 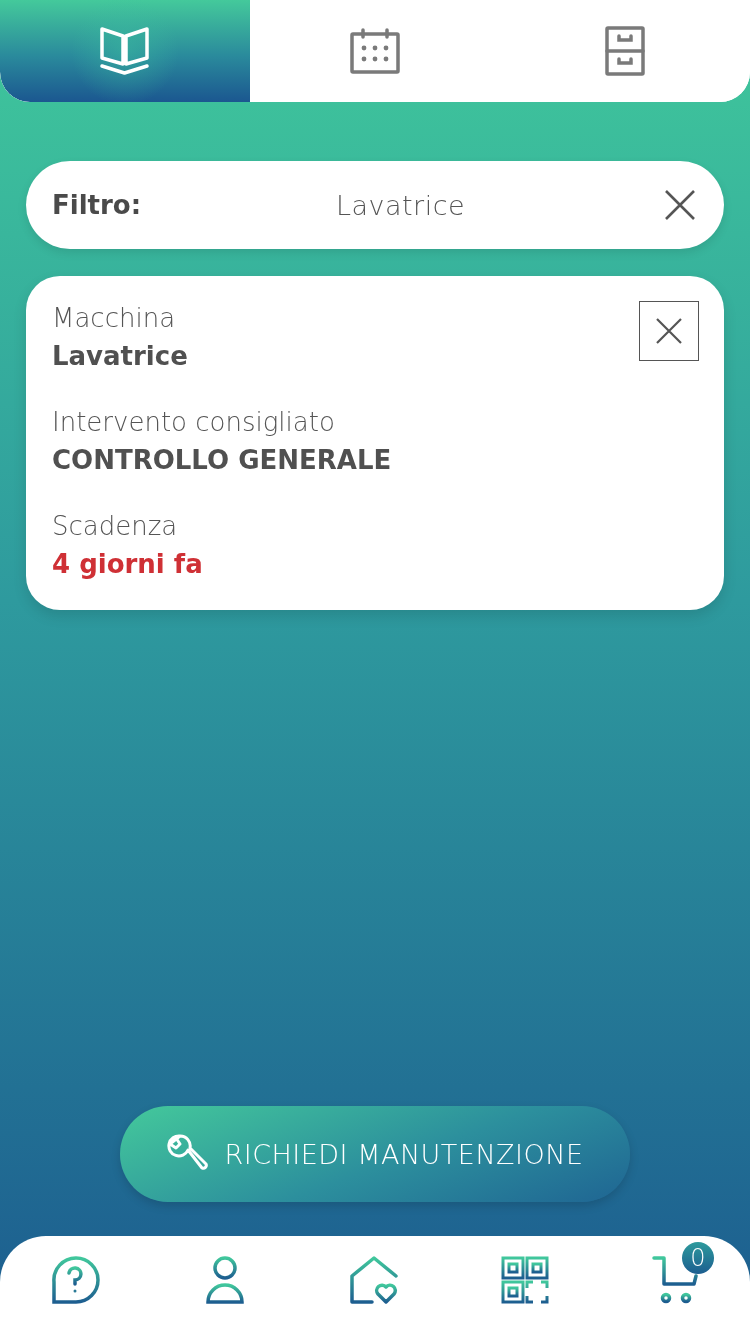 I want to click on field-label: Intervento consigliato, so click(x=193, y=422).